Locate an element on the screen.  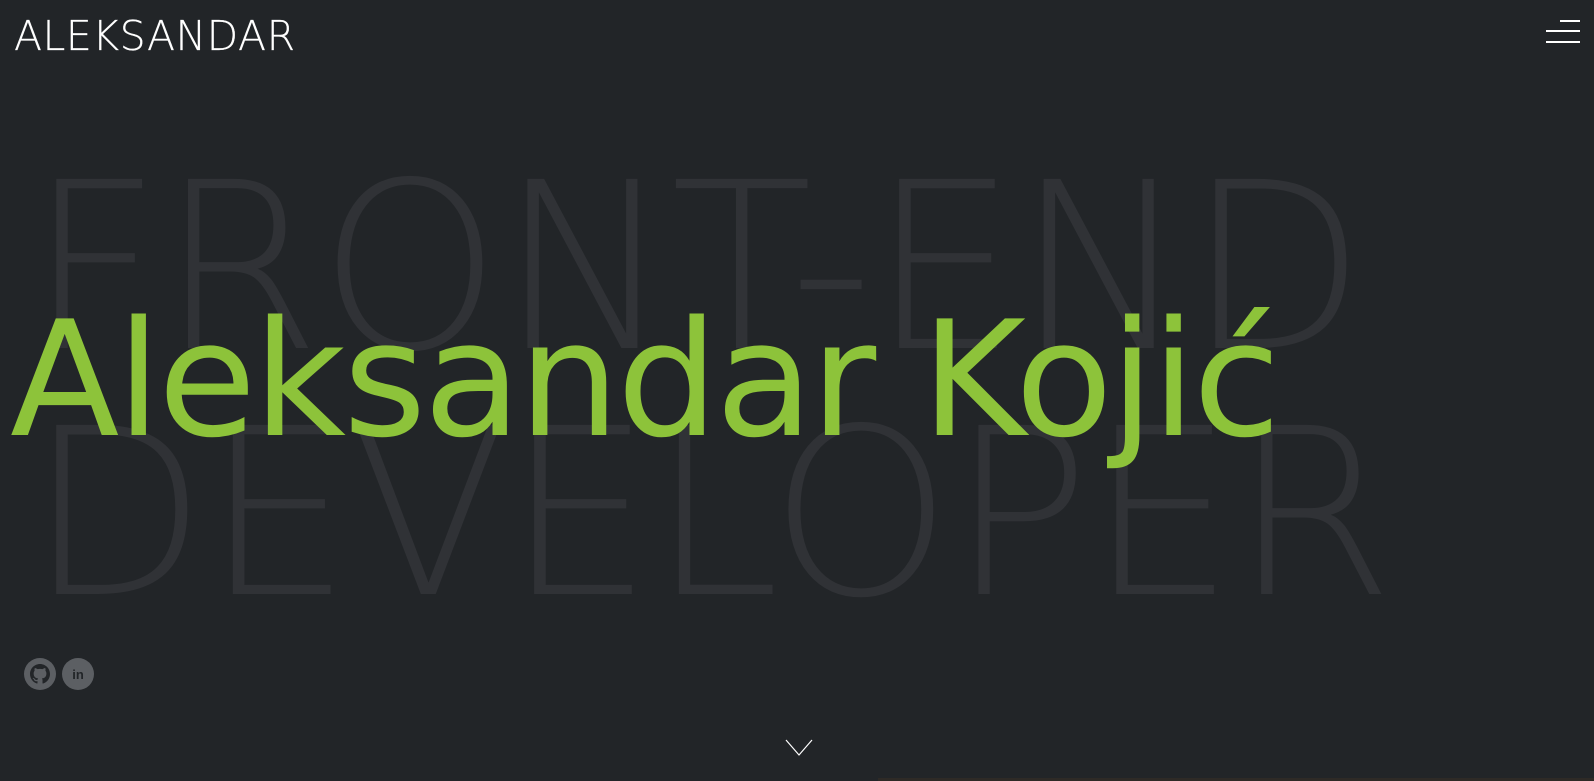
github-link is located at coordinates (40, 674).